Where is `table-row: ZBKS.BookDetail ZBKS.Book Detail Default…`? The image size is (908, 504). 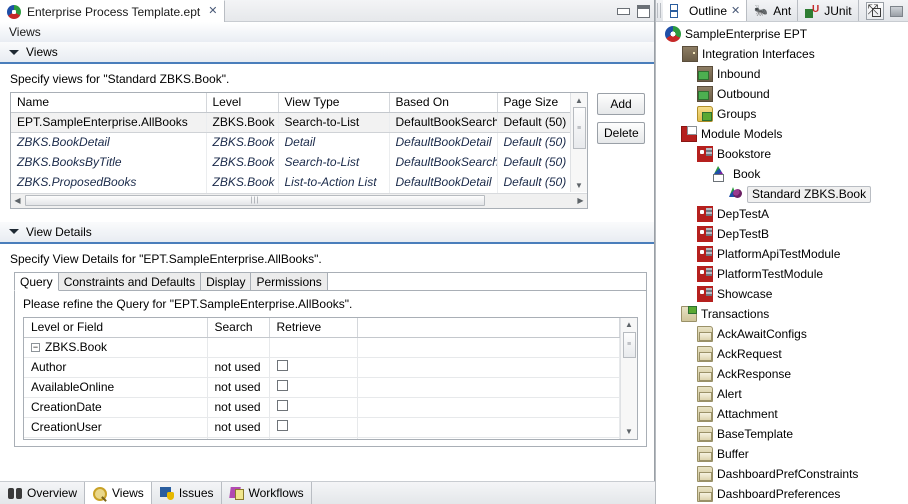
table-row: ZBKS.BookDetail ZBKS.Book Detail Default… is located at coordinates (290, 142).